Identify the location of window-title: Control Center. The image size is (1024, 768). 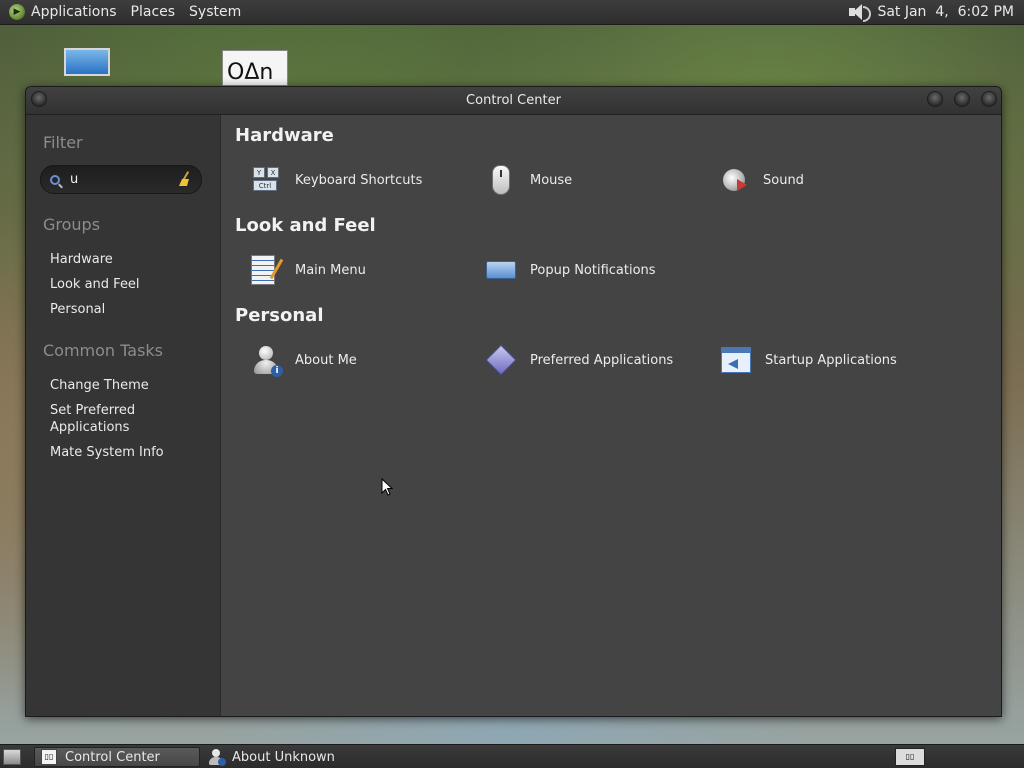
(513, 100).